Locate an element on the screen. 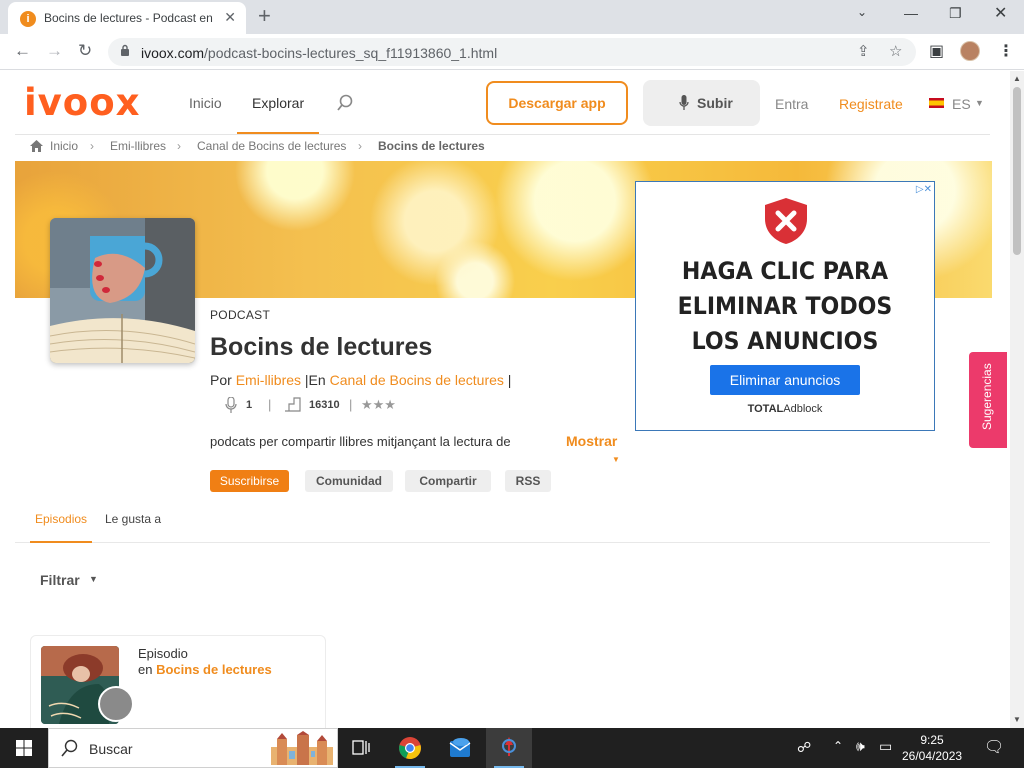 Image resolution: width=1024 pixels, height=768 pixels. windows-start-icon is located at coordinates (24, 748).